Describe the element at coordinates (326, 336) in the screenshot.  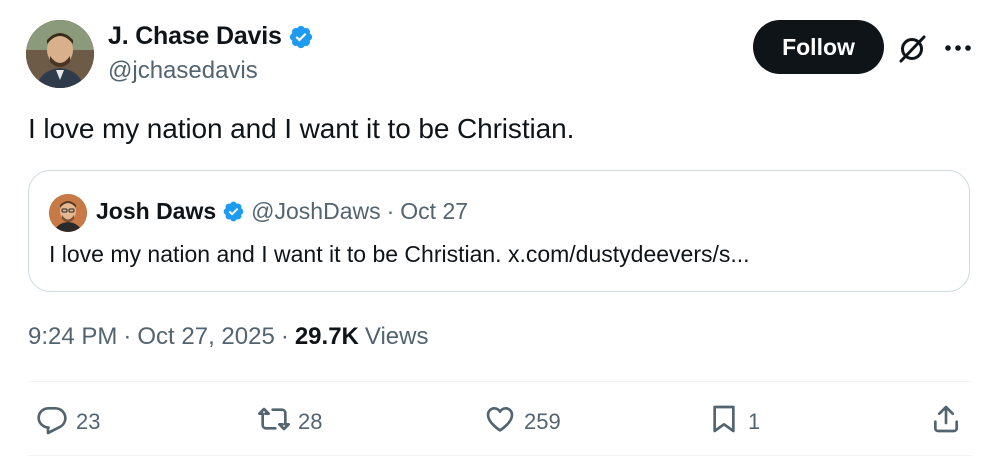
I see `views-count: 29.7K` at that location.